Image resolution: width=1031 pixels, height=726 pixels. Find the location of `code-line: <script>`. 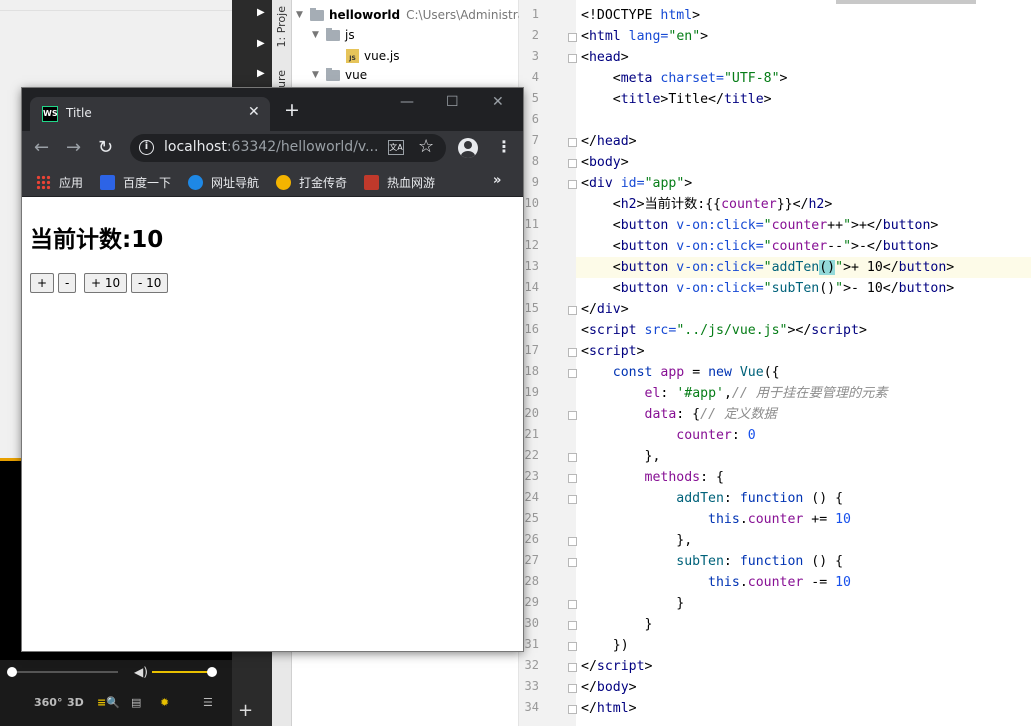

code-line: <script> is located at coordinates (613, 351).